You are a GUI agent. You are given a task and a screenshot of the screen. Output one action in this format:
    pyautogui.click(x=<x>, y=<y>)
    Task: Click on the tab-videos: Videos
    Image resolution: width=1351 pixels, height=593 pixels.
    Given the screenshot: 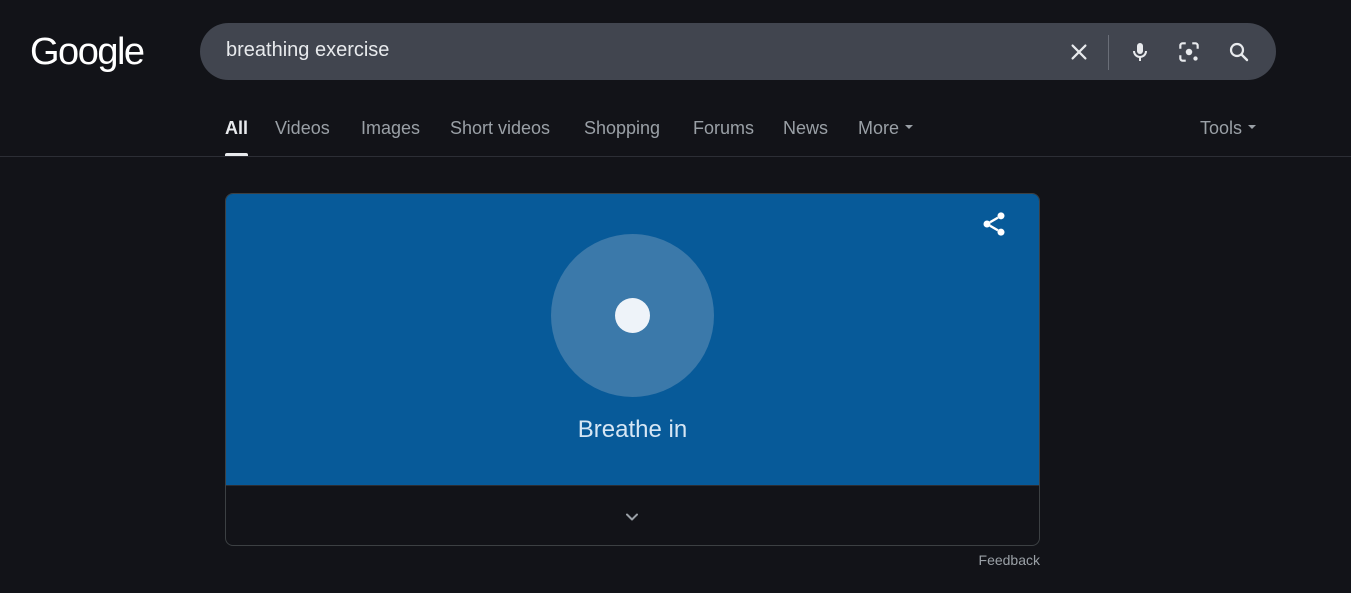 What is the action you would take?
    pyautogui.click(x=302, y=137)
    